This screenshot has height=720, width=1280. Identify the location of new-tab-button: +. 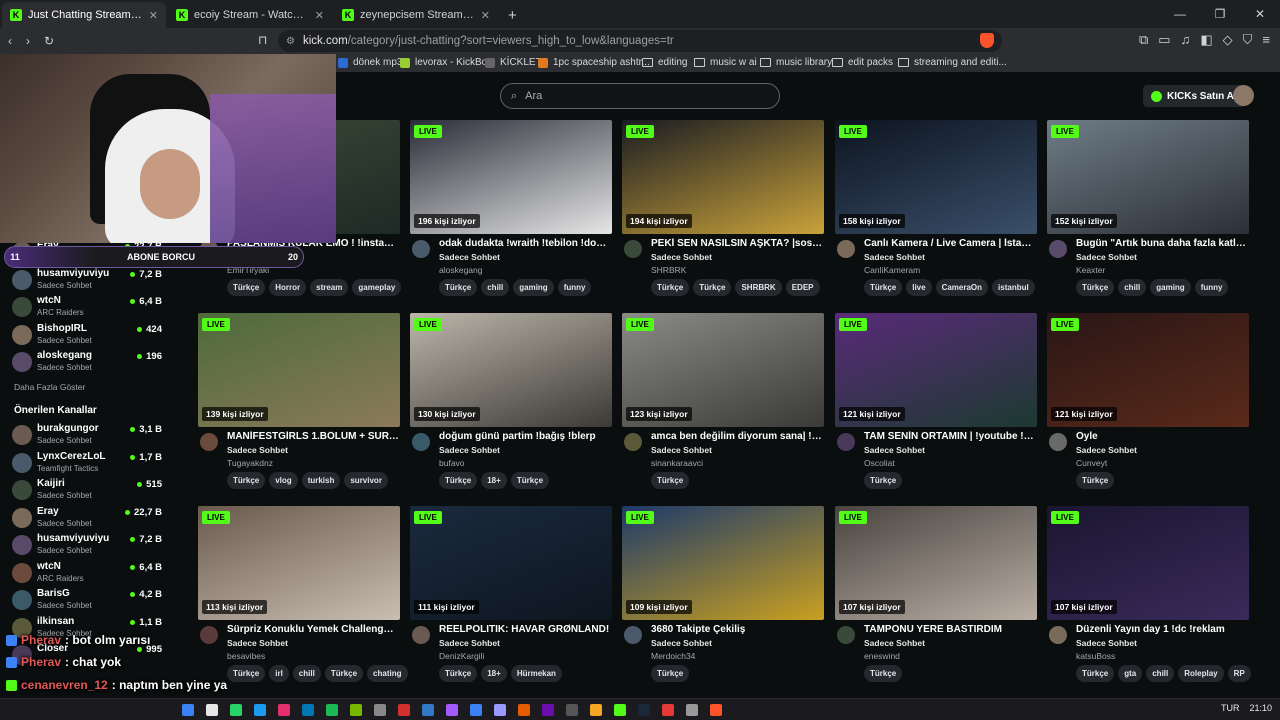
(512, 15).